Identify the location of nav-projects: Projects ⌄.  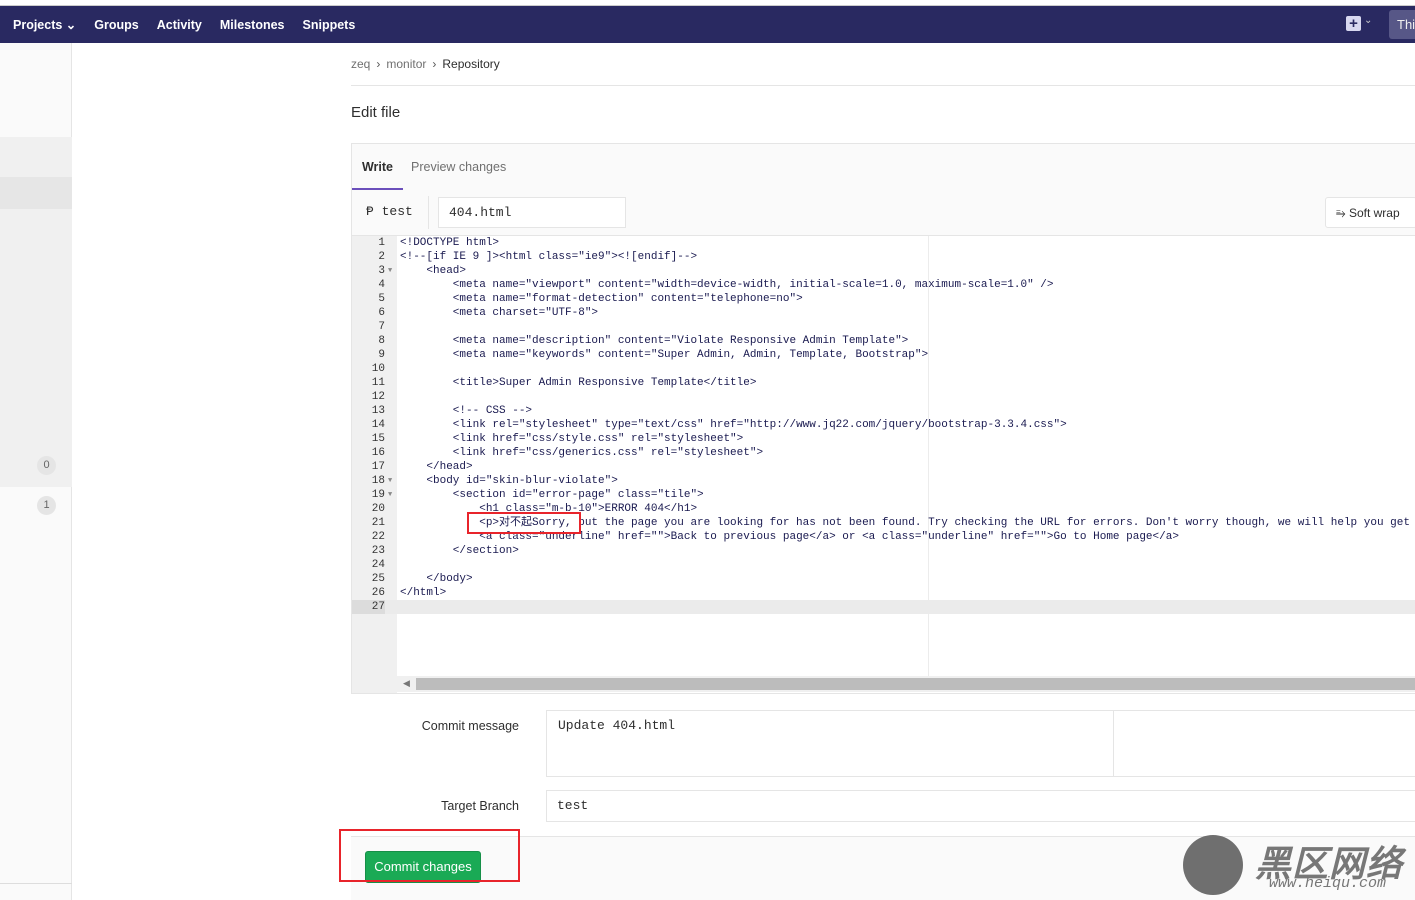
(44, 24).